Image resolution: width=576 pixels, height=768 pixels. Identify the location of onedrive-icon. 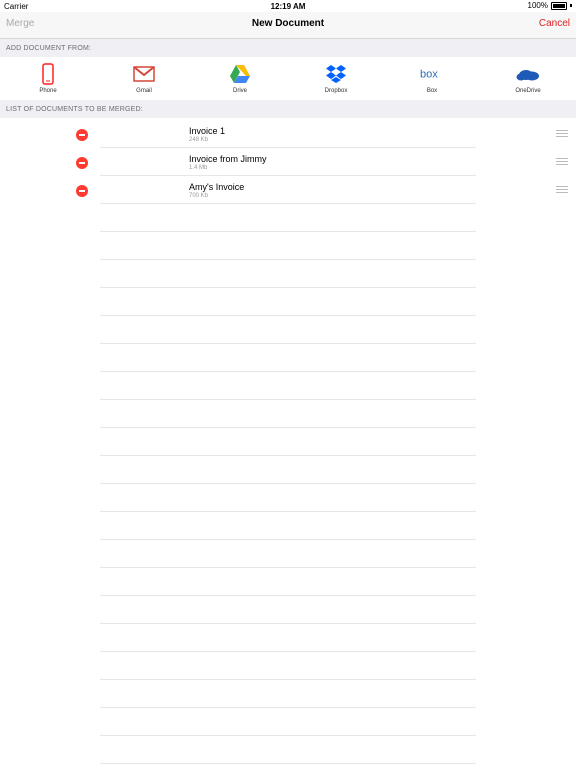
(528, 74).